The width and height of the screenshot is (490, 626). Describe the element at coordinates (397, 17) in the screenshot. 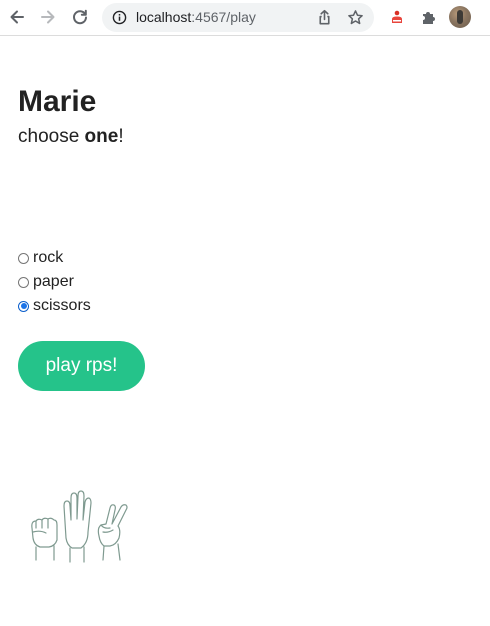

I see `extension-icon` at that location.